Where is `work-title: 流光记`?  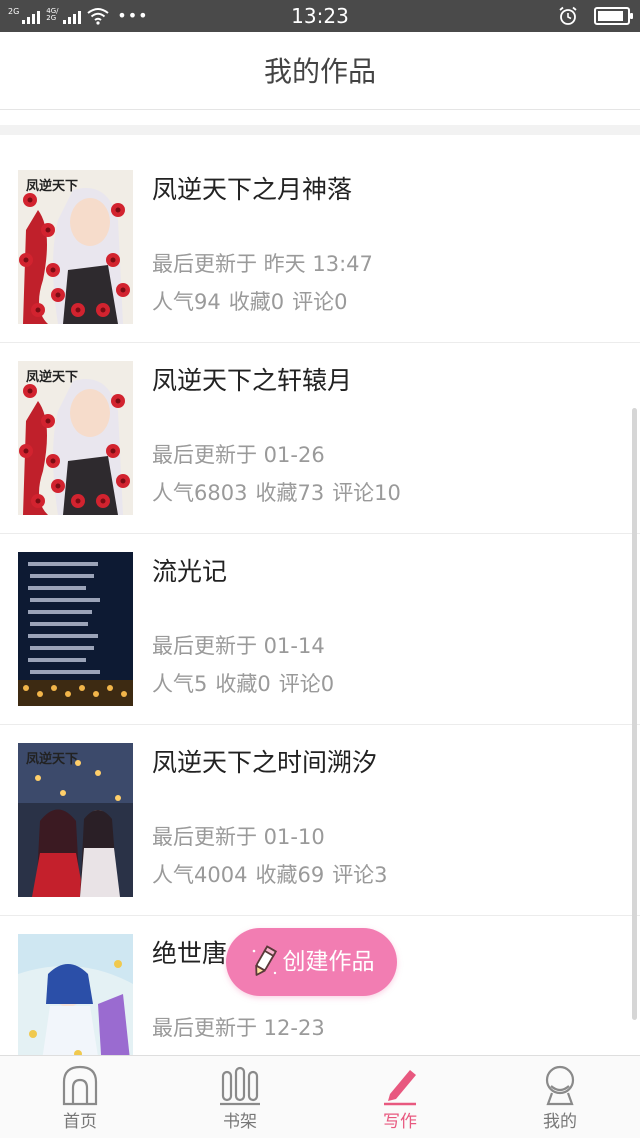 work-title: 流光记 is located at coordinates (190, 571).